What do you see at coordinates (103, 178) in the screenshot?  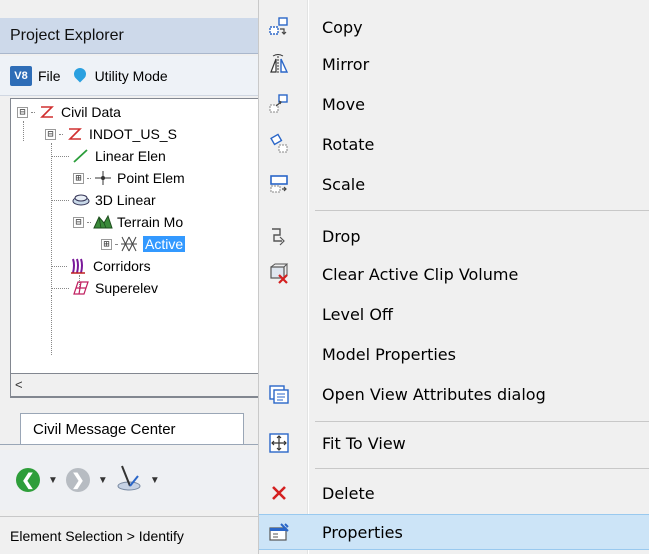 I see `point-element-icon` at bounding box center [103, 178].